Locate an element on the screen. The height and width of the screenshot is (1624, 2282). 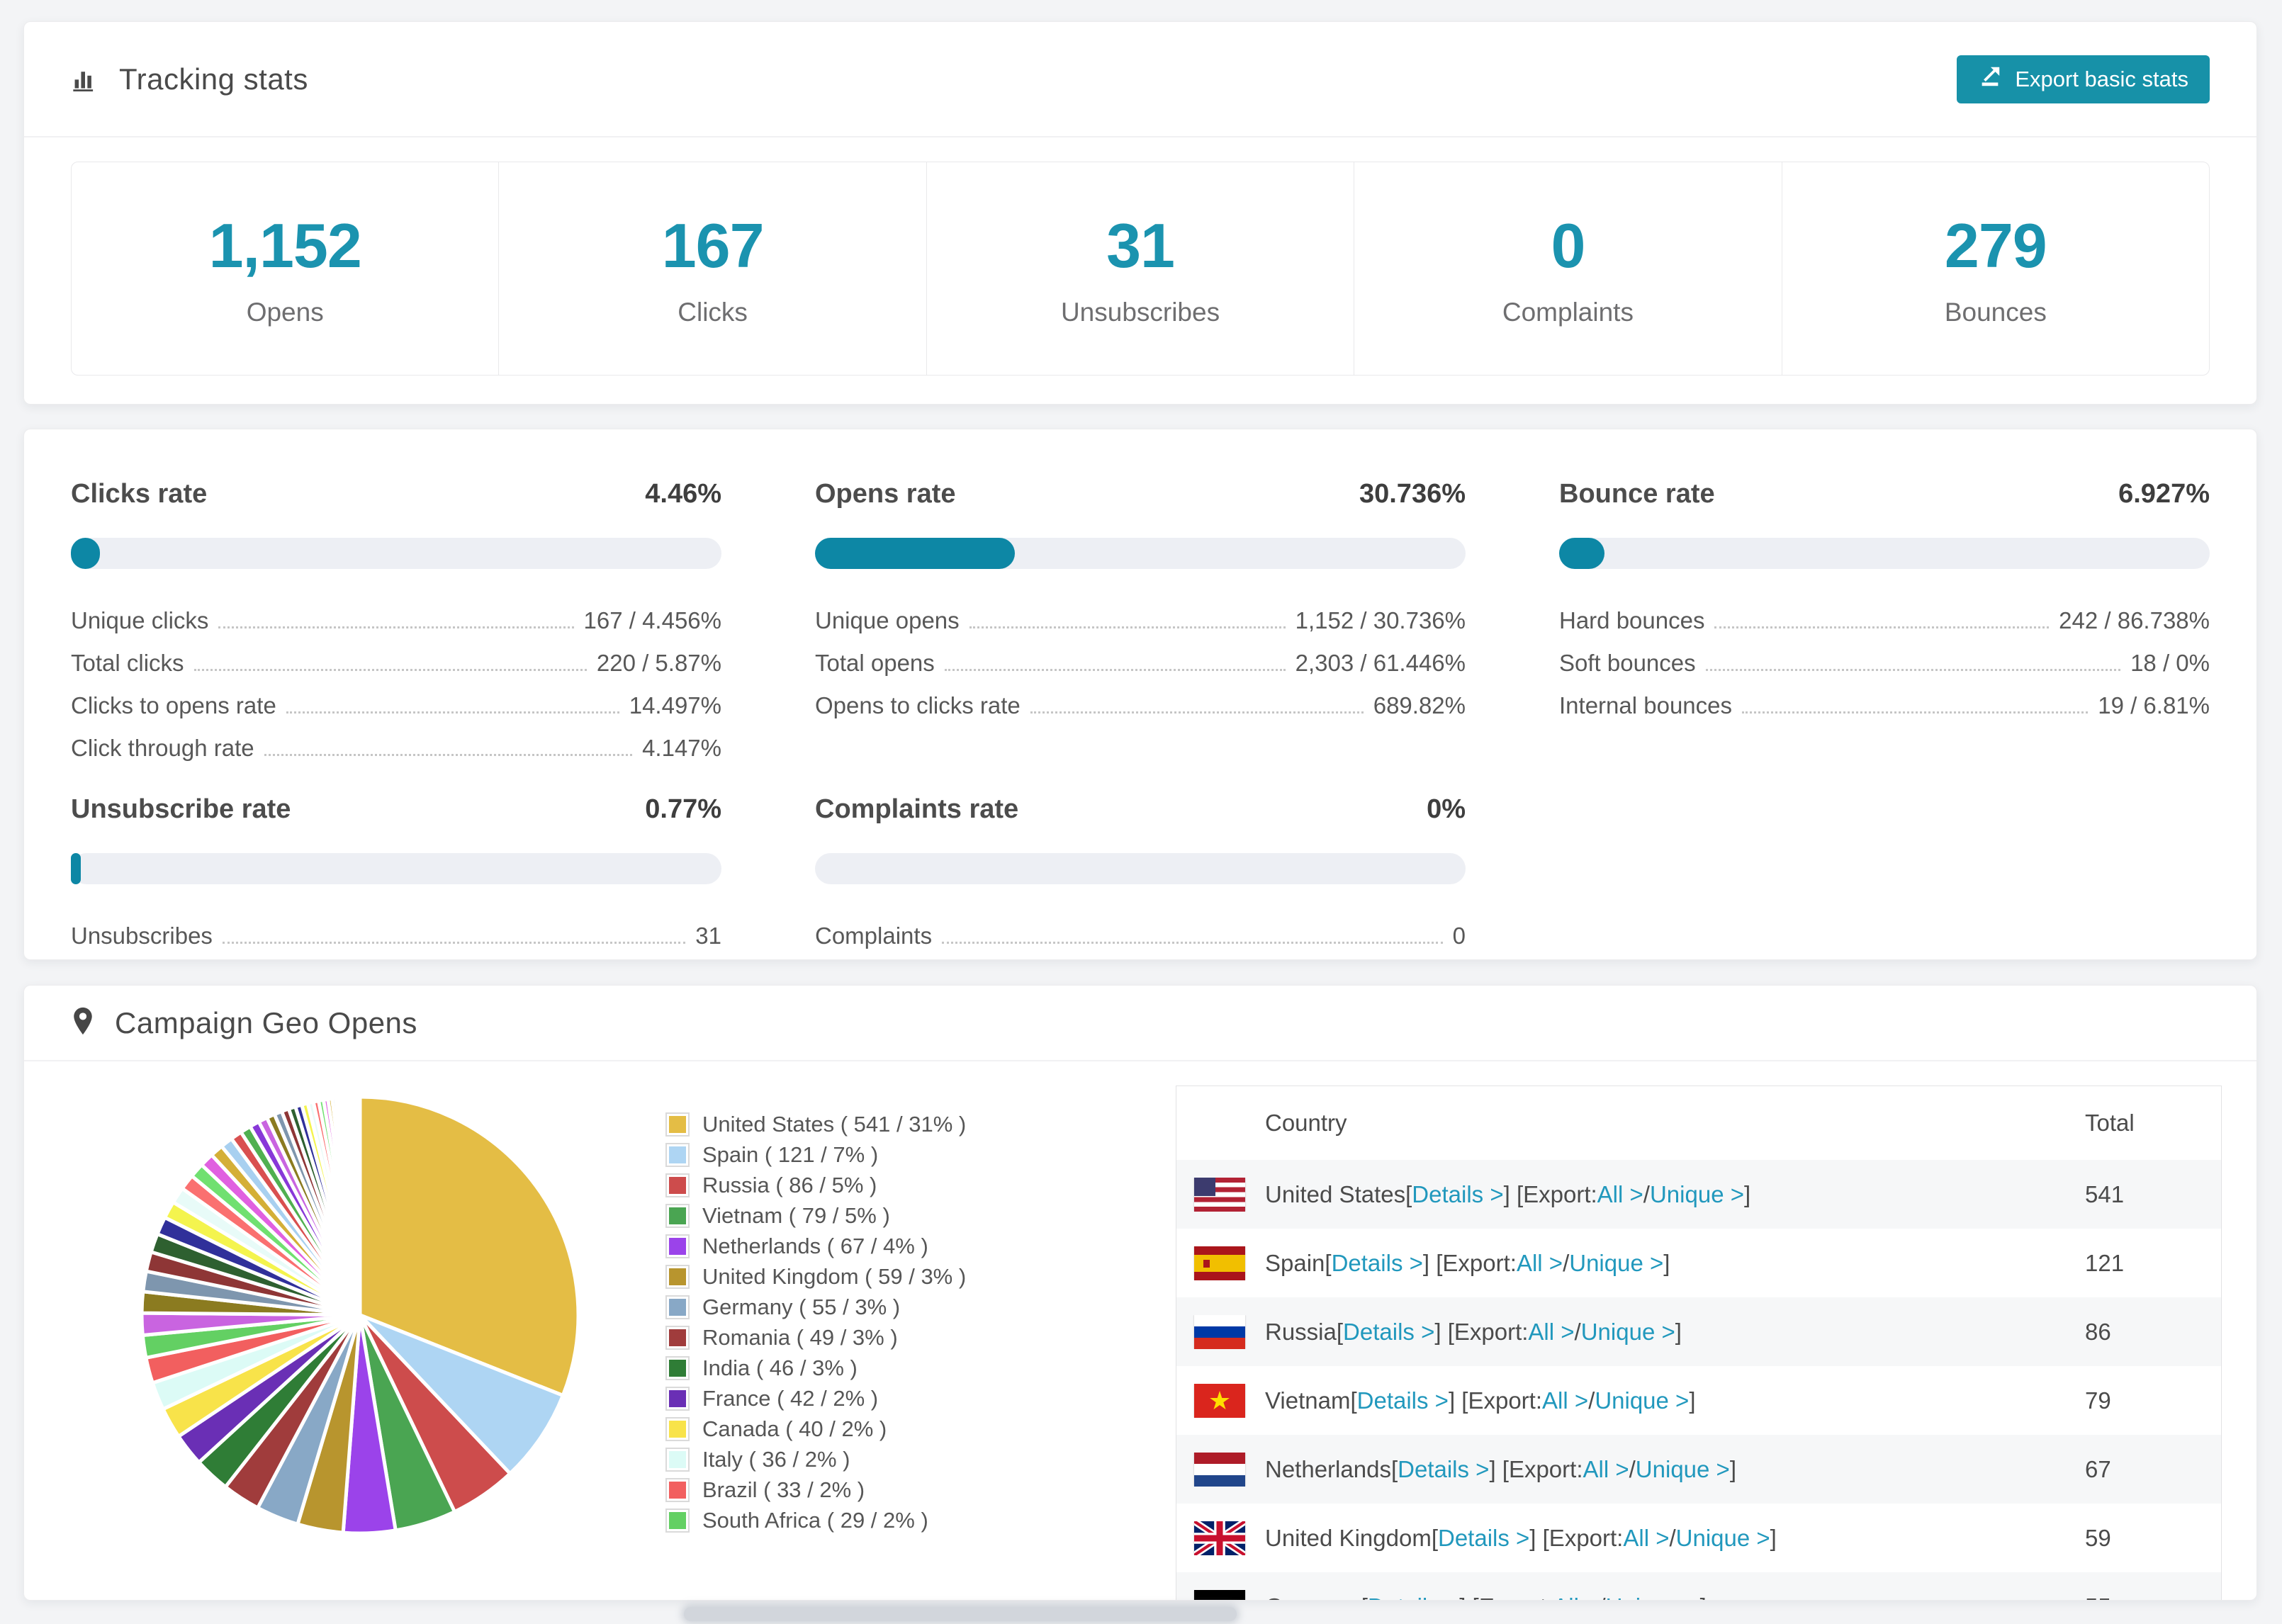
rate-value: 30.736% is located at coordinates (1412, 494).